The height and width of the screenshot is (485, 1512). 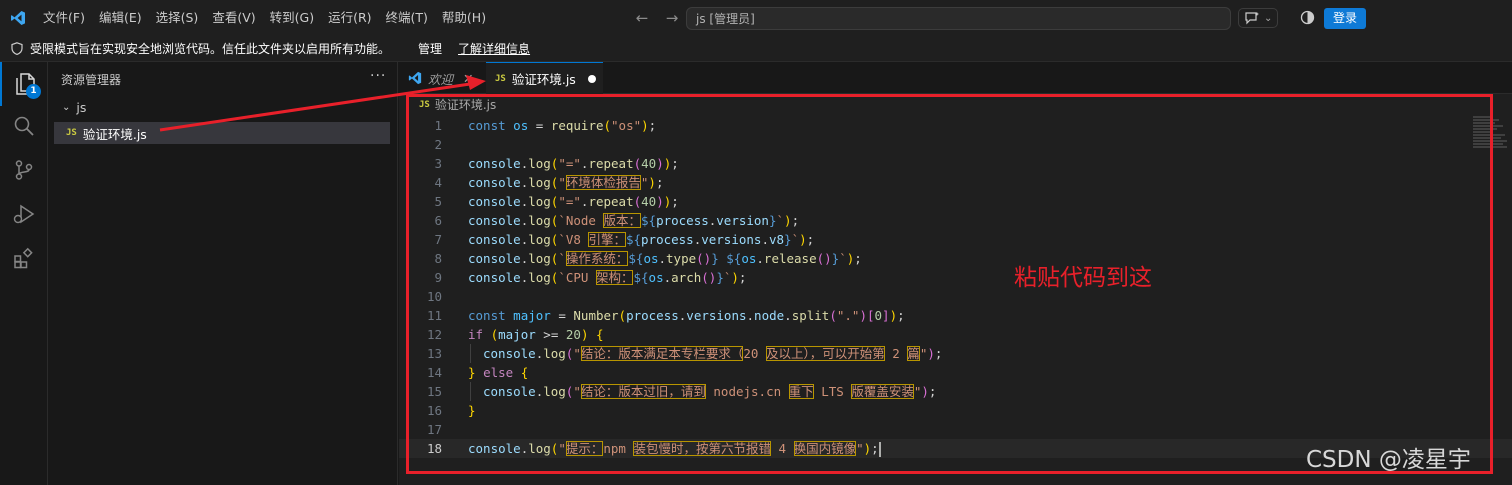 What do you see at coordinates (955, 182) in the screenshot?
I see `code-line: 4 console.log("环境体检报告");` at bounding box center [955, 182].